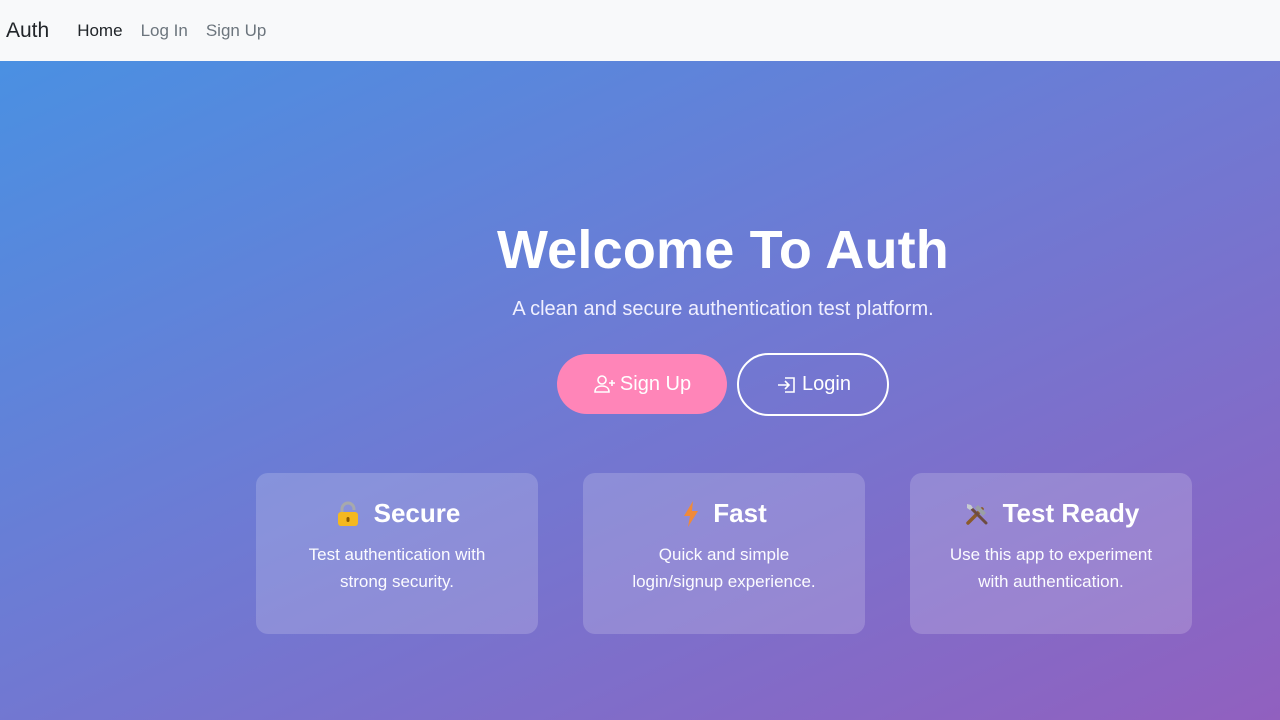  Describe the element at coordinates (164, 31) in the screenshot. I see `nav-link-login: Log In` at that location.